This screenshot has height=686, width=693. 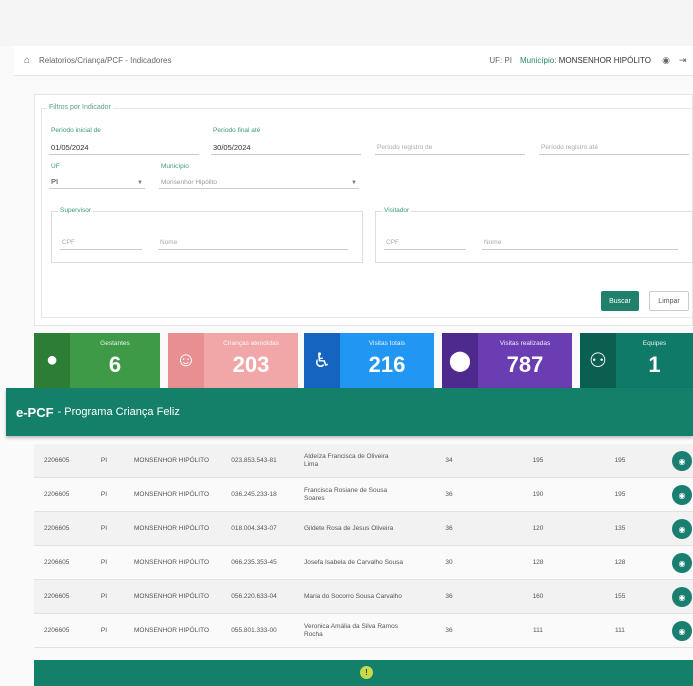 I want to click on card-title: Visitas realizadas, so click(x=525, y=343).